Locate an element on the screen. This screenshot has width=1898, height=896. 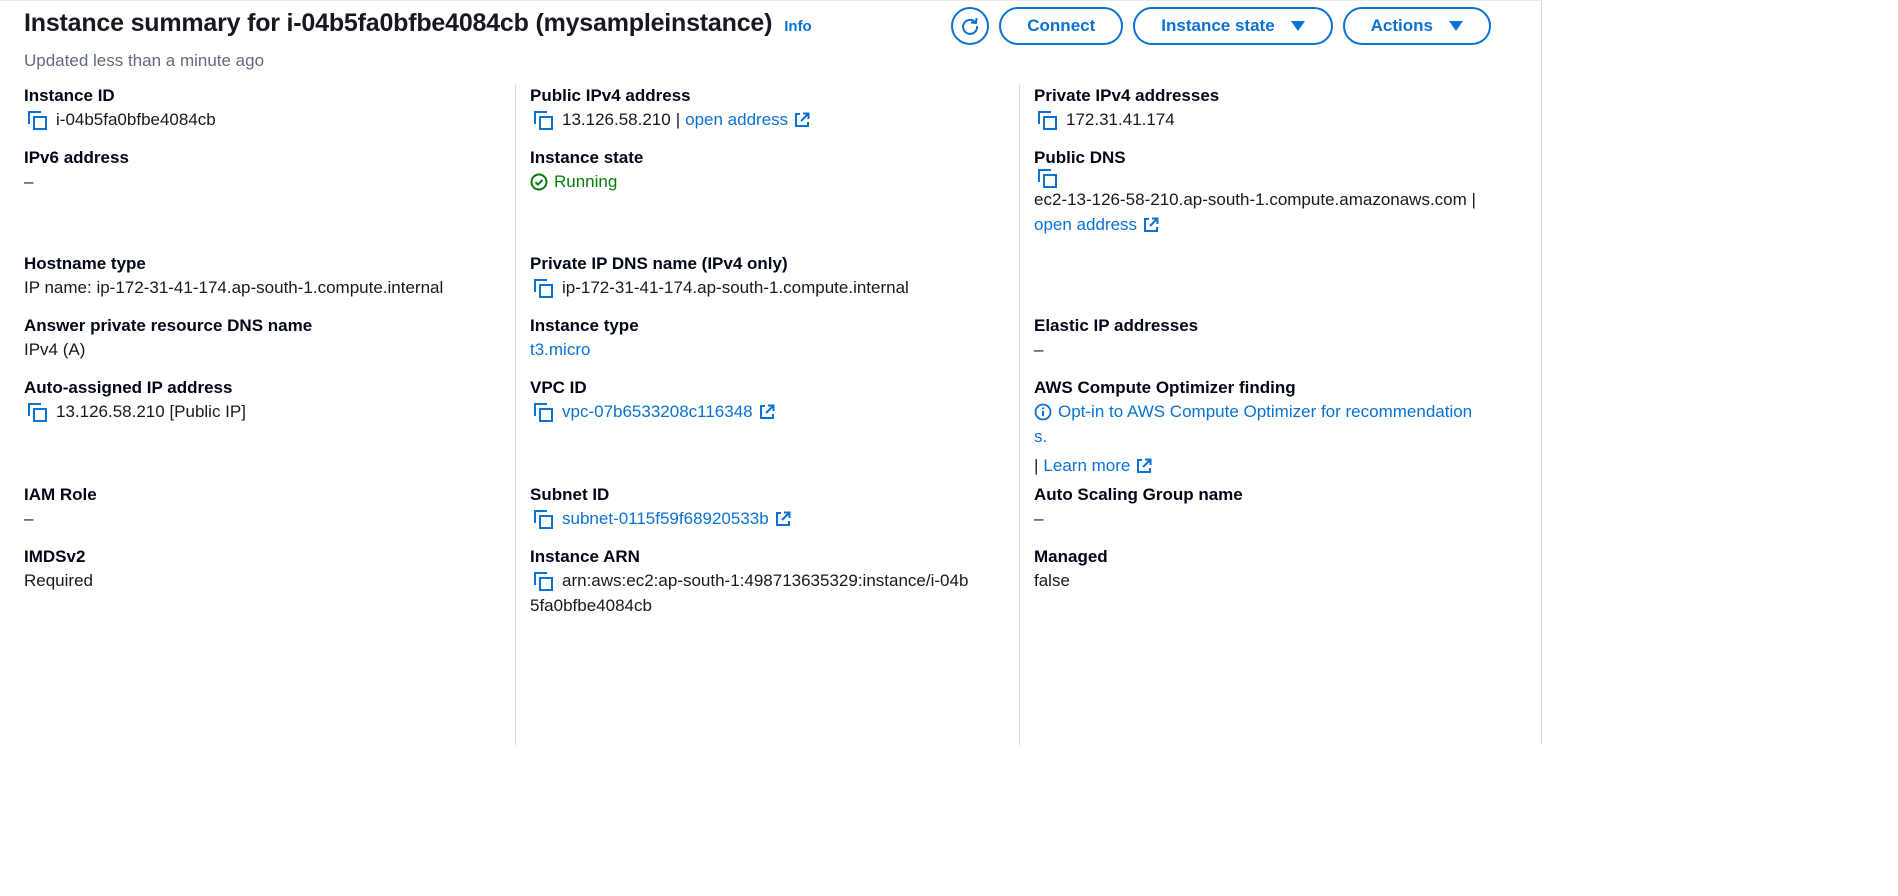
connect-label: Connect is located at coordinates (1061, 25).